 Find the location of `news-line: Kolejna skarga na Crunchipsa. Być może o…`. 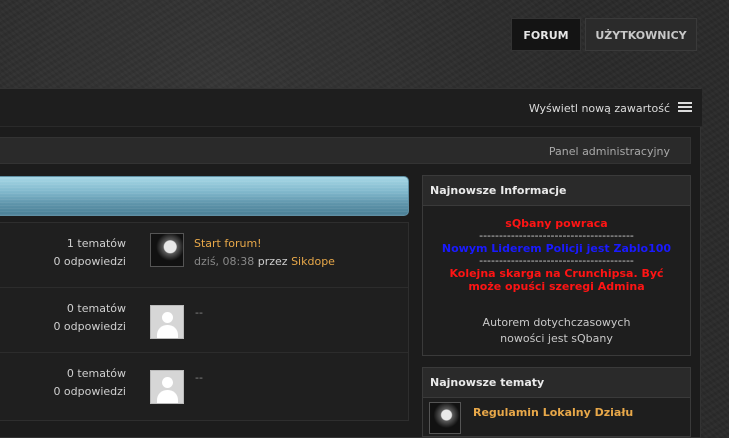

news-line: Kolejna skarga na Crunchipsa. Być może o… is located at coordinates (556, 280).